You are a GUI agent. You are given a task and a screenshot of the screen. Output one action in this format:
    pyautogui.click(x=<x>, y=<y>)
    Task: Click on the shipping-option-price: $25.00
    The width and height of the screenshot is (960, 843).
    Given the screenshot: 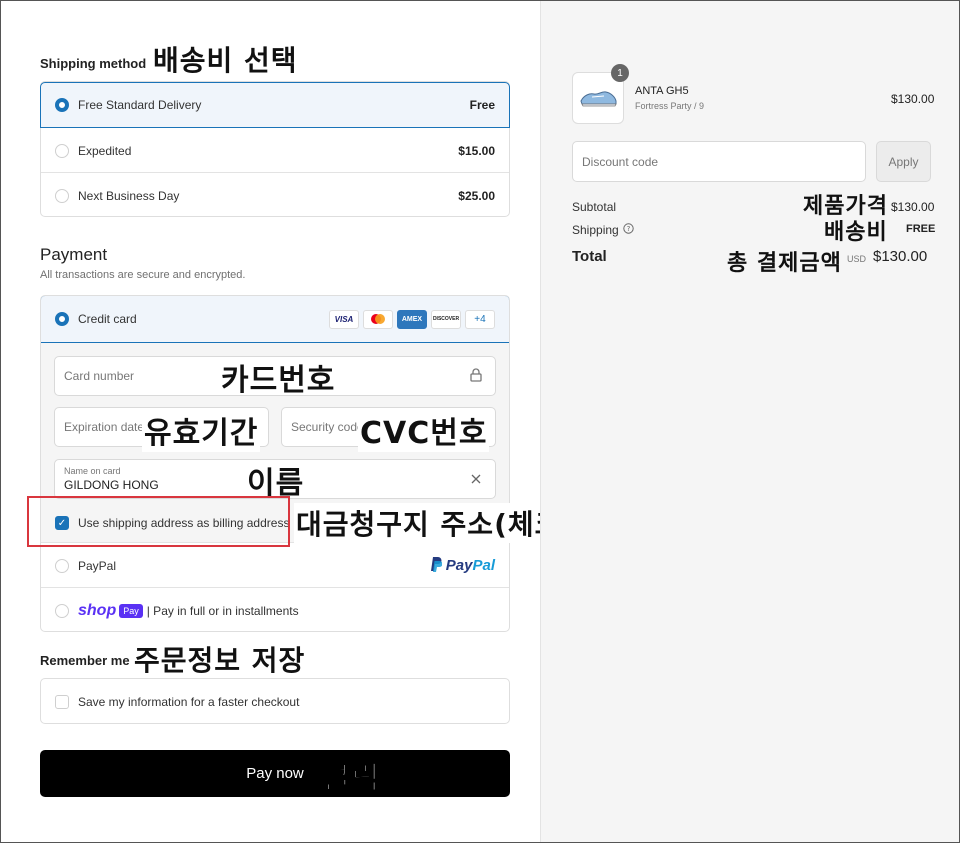 What is the action you would take?
    pyautogui.click(x=476, y=195)
    